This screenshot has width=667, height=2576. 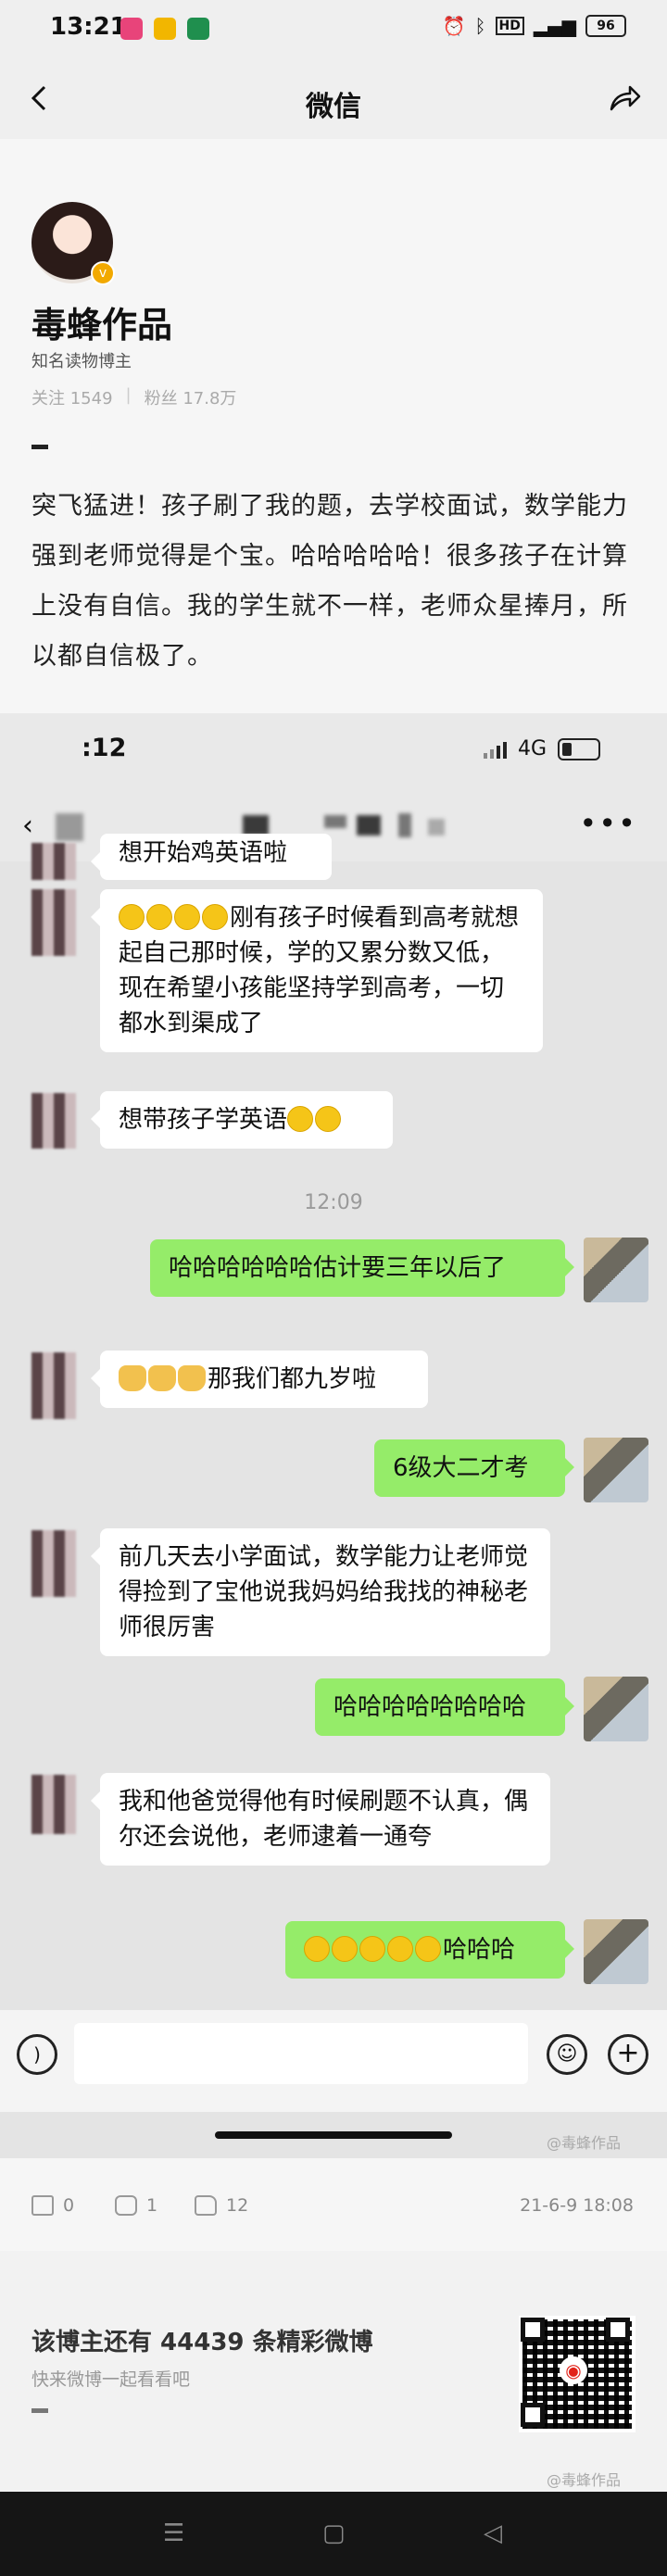 I want to click on home-icon: ▢, so click(x=334, y=2533).